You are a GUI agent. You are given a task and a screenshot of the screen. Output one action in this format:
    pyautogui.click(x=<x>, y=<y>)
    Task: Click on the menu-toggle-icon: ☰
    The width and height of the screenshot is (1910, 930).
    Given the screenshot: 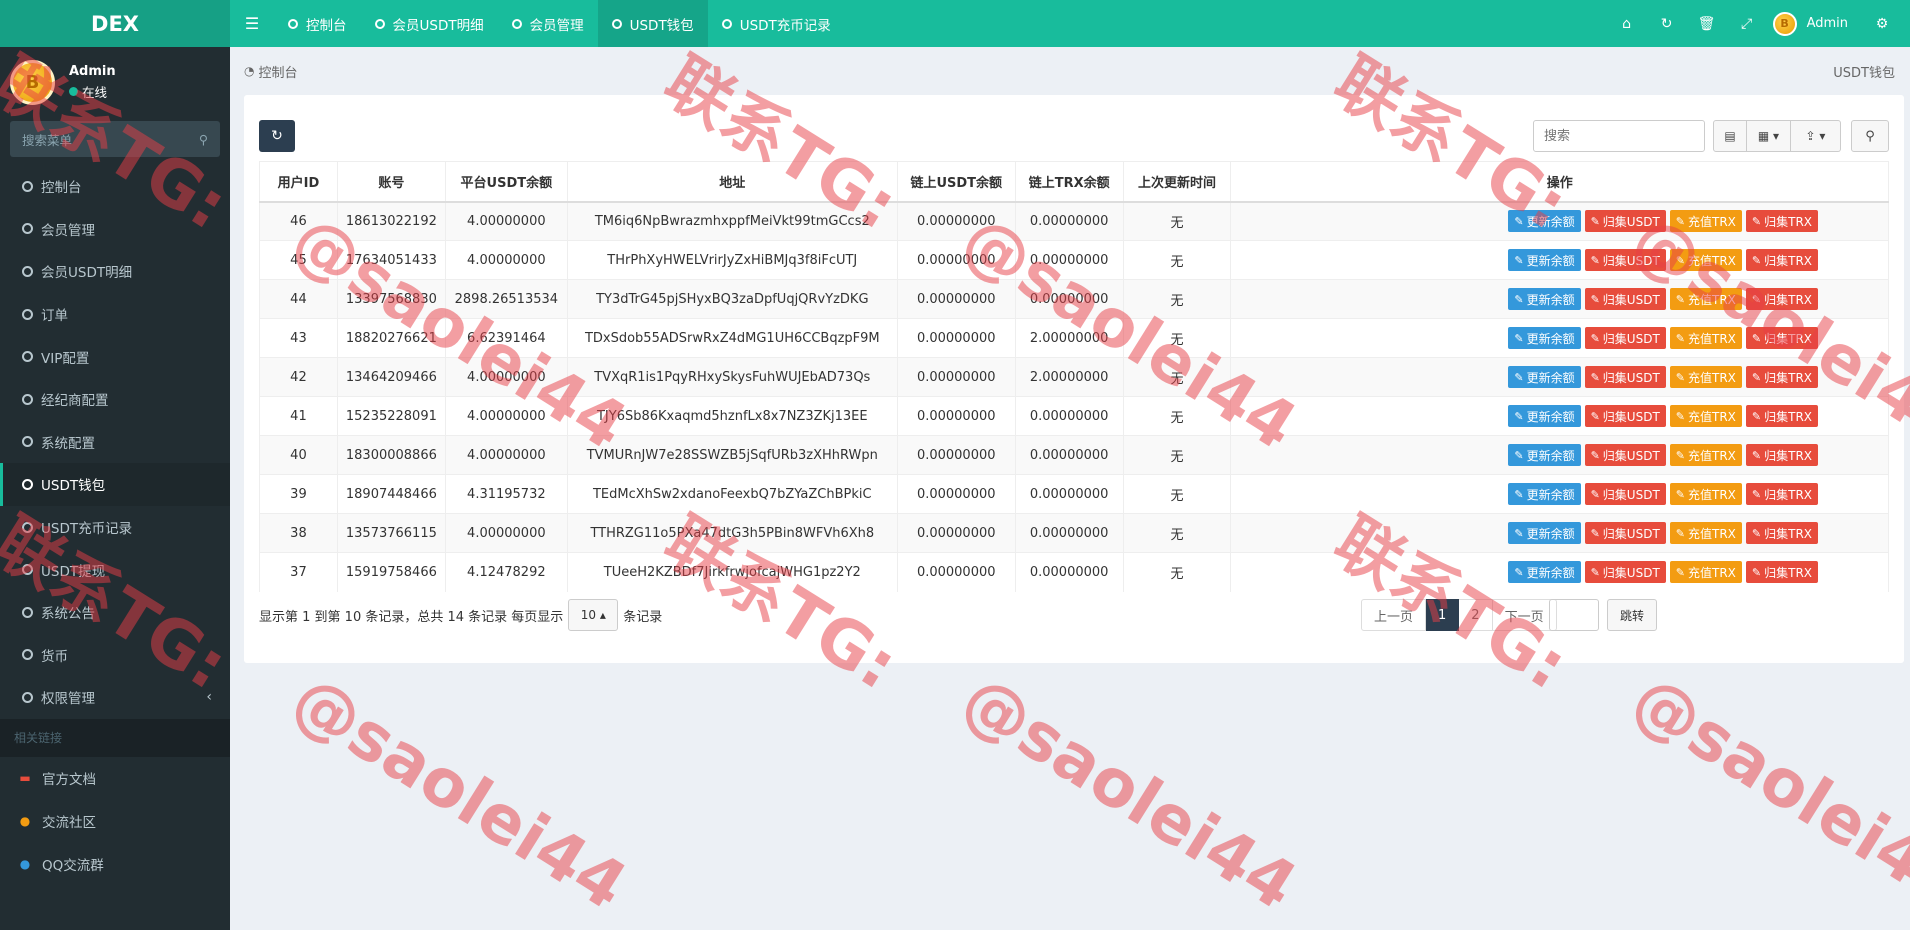 What is the action you would take?
    pyautogui.click(x=252, y=23)
    